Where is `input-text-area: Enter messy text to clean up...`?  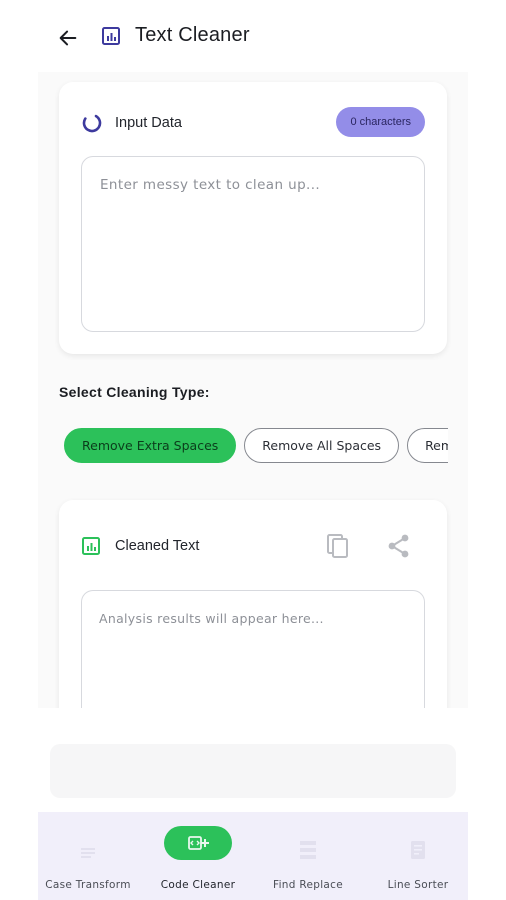 input-text-area: Enter messy text to clean up... is located at coordinates (253, 244).